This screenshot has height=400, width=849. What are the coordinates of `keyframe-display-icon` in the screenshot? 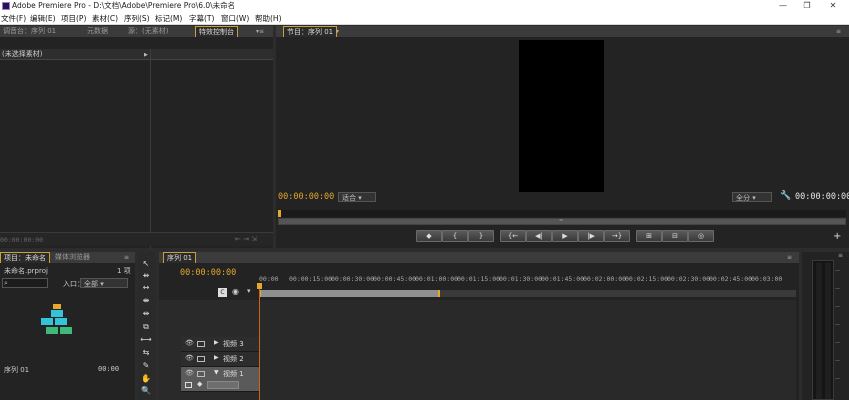 It's located at (188, 385).